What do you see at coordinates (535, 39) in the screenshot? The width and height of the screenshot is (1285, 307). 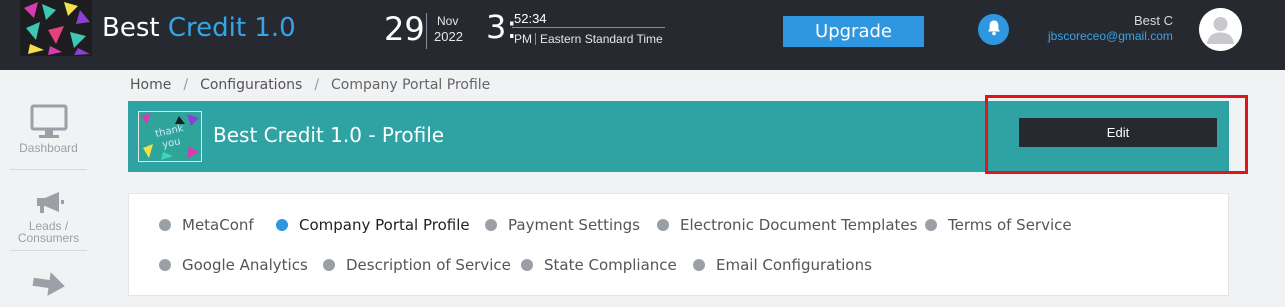 I see `timezone-divider` at bounding box center [535, 39].